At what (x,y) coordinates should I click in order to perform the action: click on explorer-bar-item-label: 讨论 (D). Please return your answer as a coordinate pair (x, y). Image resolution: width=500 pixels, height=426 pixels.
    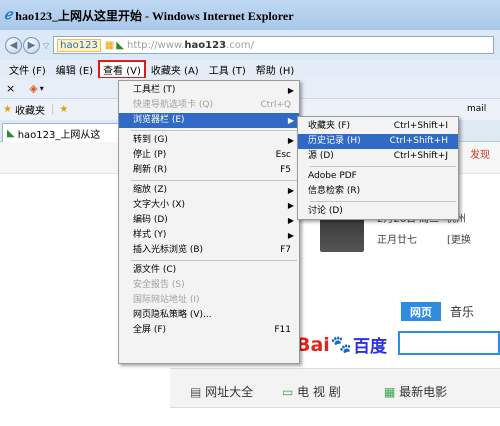
    Looking at the image, I should click on (325, 211).